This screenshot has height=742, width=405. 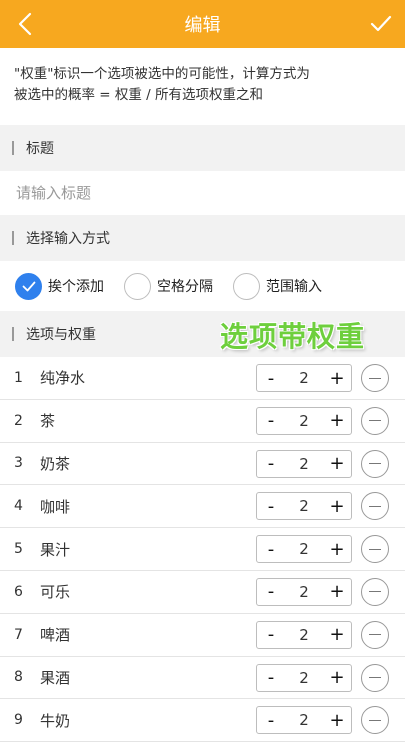 I want to click on option-name: 可乐, so click(x=55, y=591).